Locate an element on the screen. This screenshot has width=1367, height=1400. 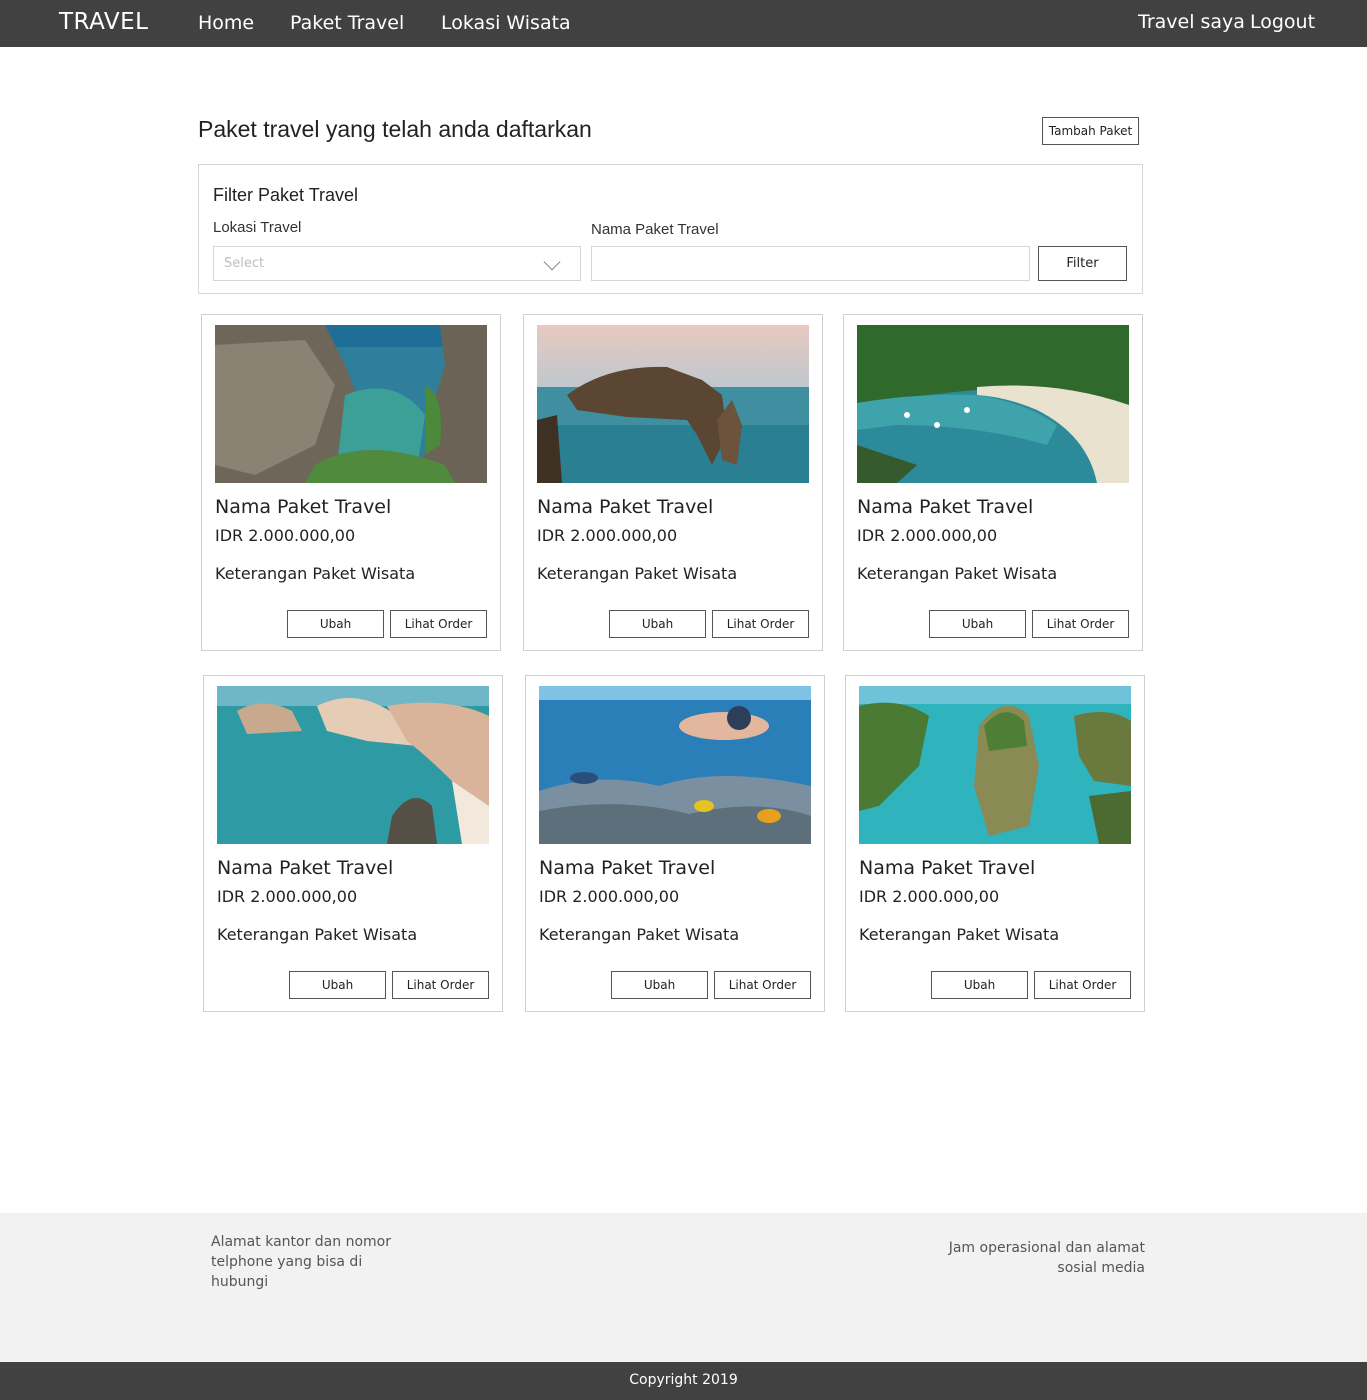
filter-title: Filter Paket Travel is located at coordinates (286, 195).